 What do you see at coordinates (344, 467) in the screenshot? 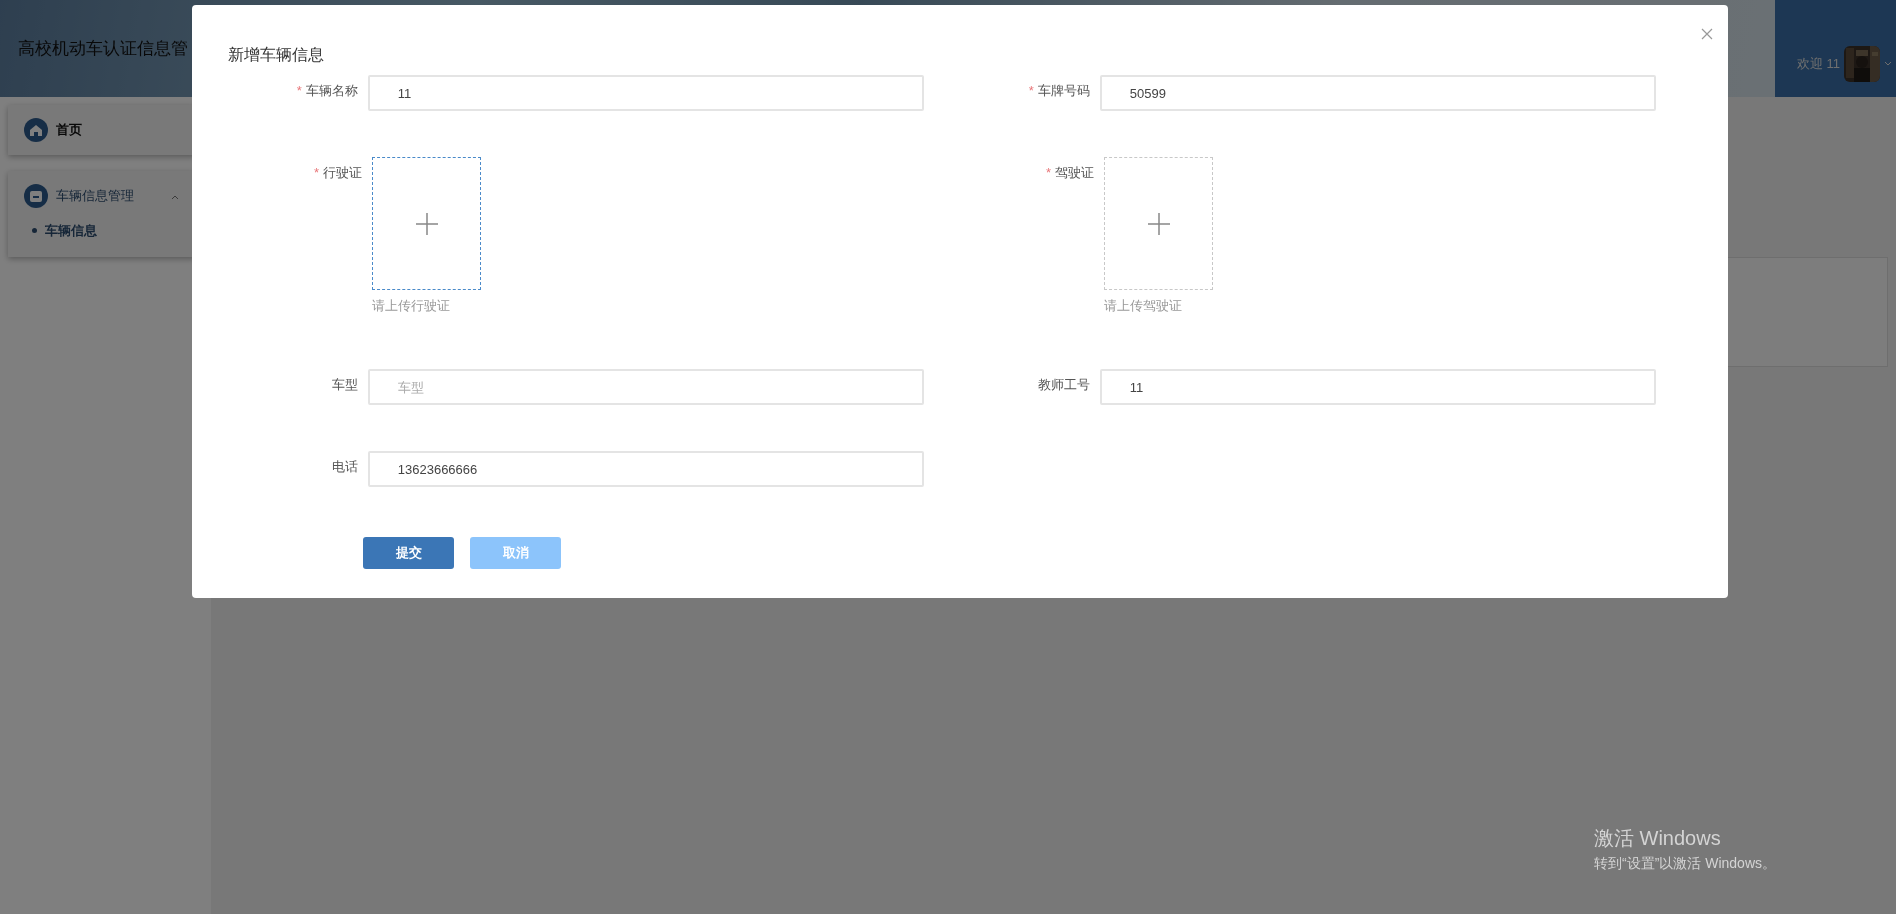
I see `field-label: 电话` at bounding box center [344, 467].